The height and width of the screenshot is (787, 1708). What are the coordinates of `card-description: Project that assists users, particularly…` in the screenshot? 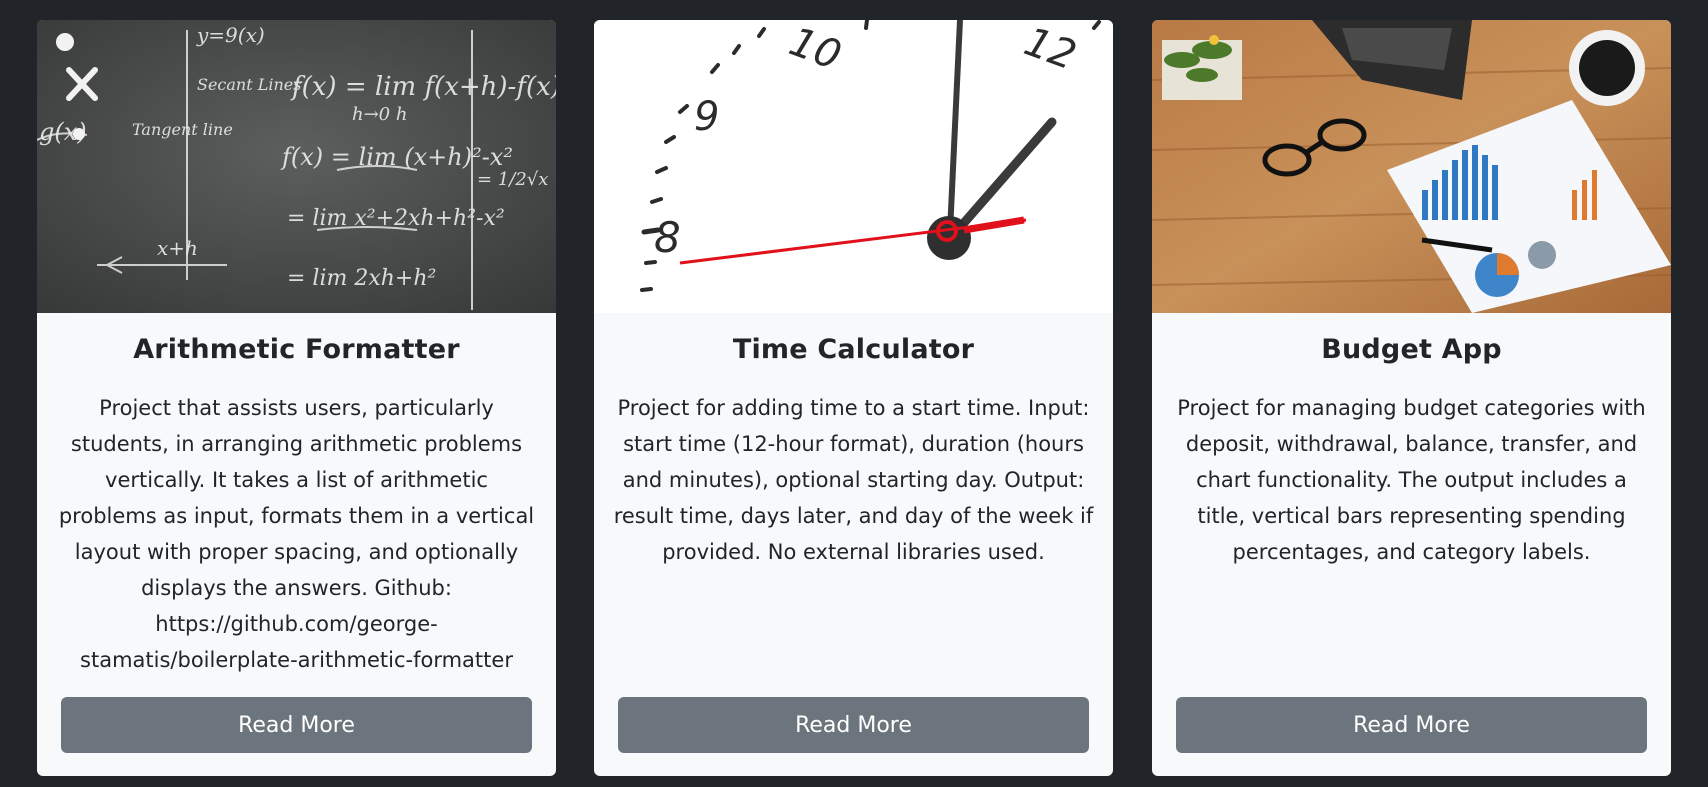 It's located at (296, 534).